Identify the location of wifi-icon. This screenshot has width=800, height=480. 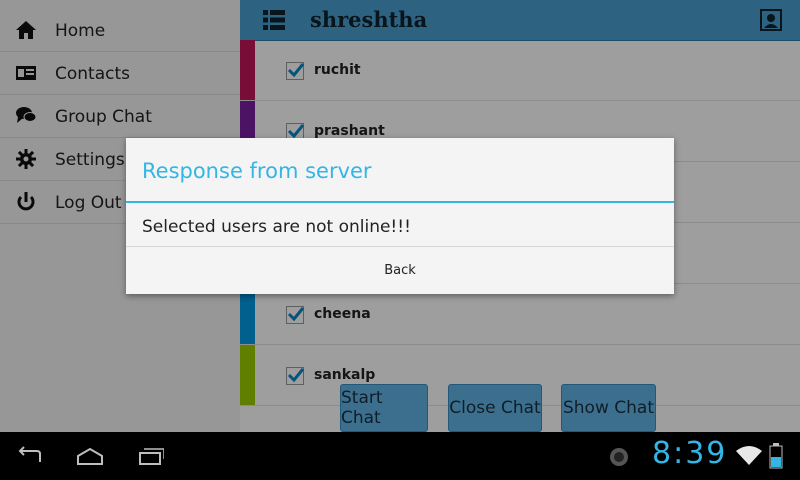
(749, 457).